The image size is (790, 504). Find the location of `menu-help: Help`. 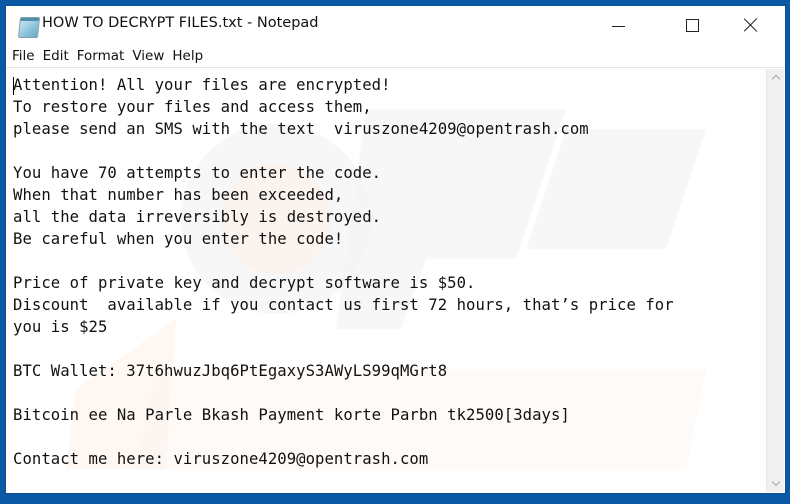

menu-help: Help is located at coordinates (187, 56).